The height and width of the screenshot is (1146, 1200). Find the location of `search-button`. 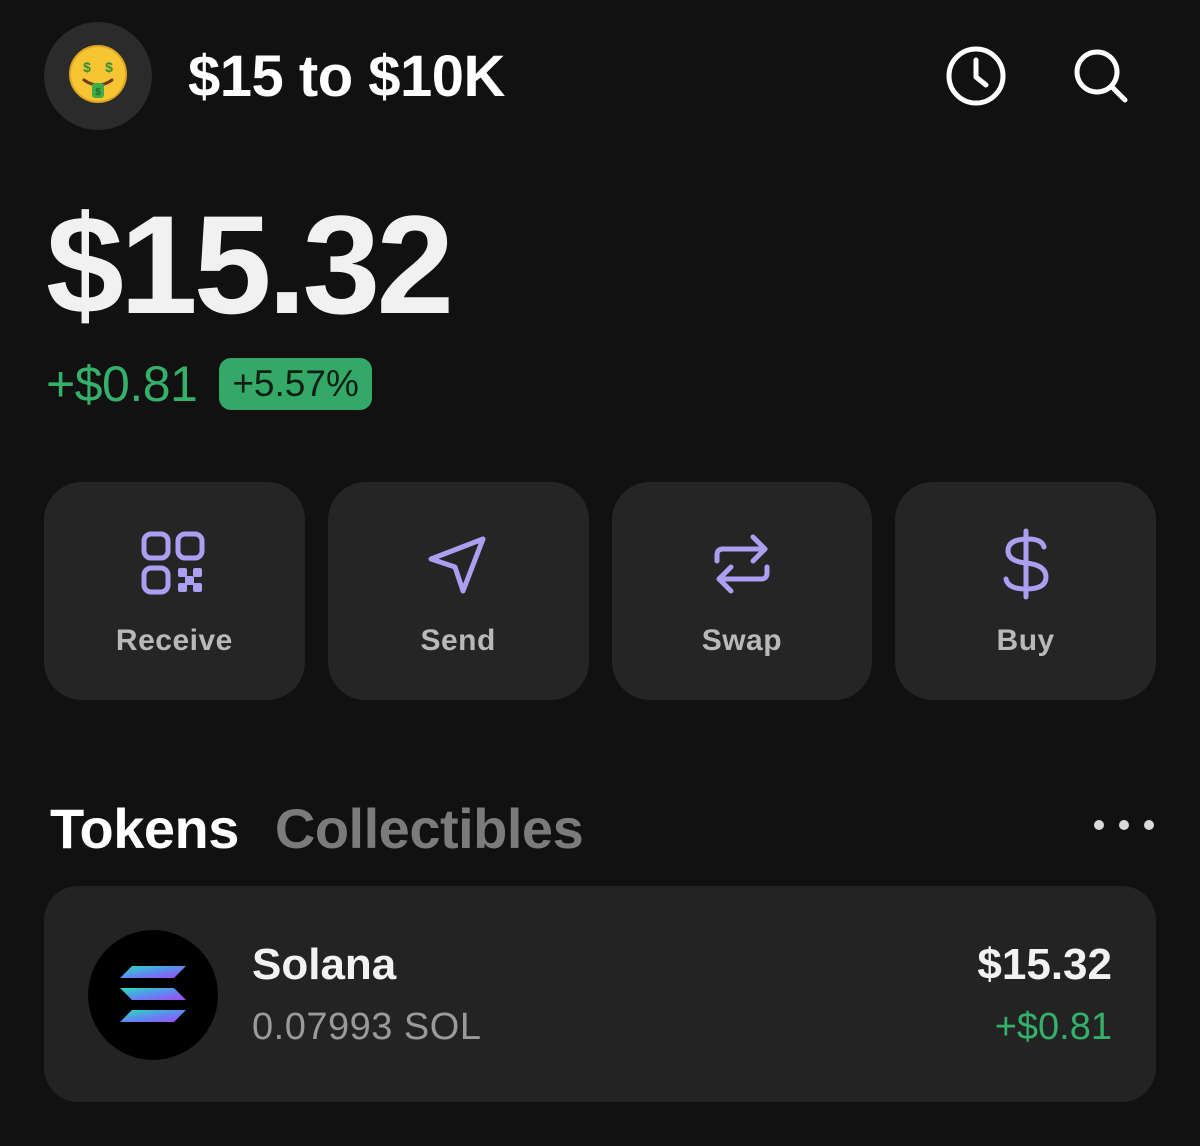

search-button is located at coordinates (1101, 76).